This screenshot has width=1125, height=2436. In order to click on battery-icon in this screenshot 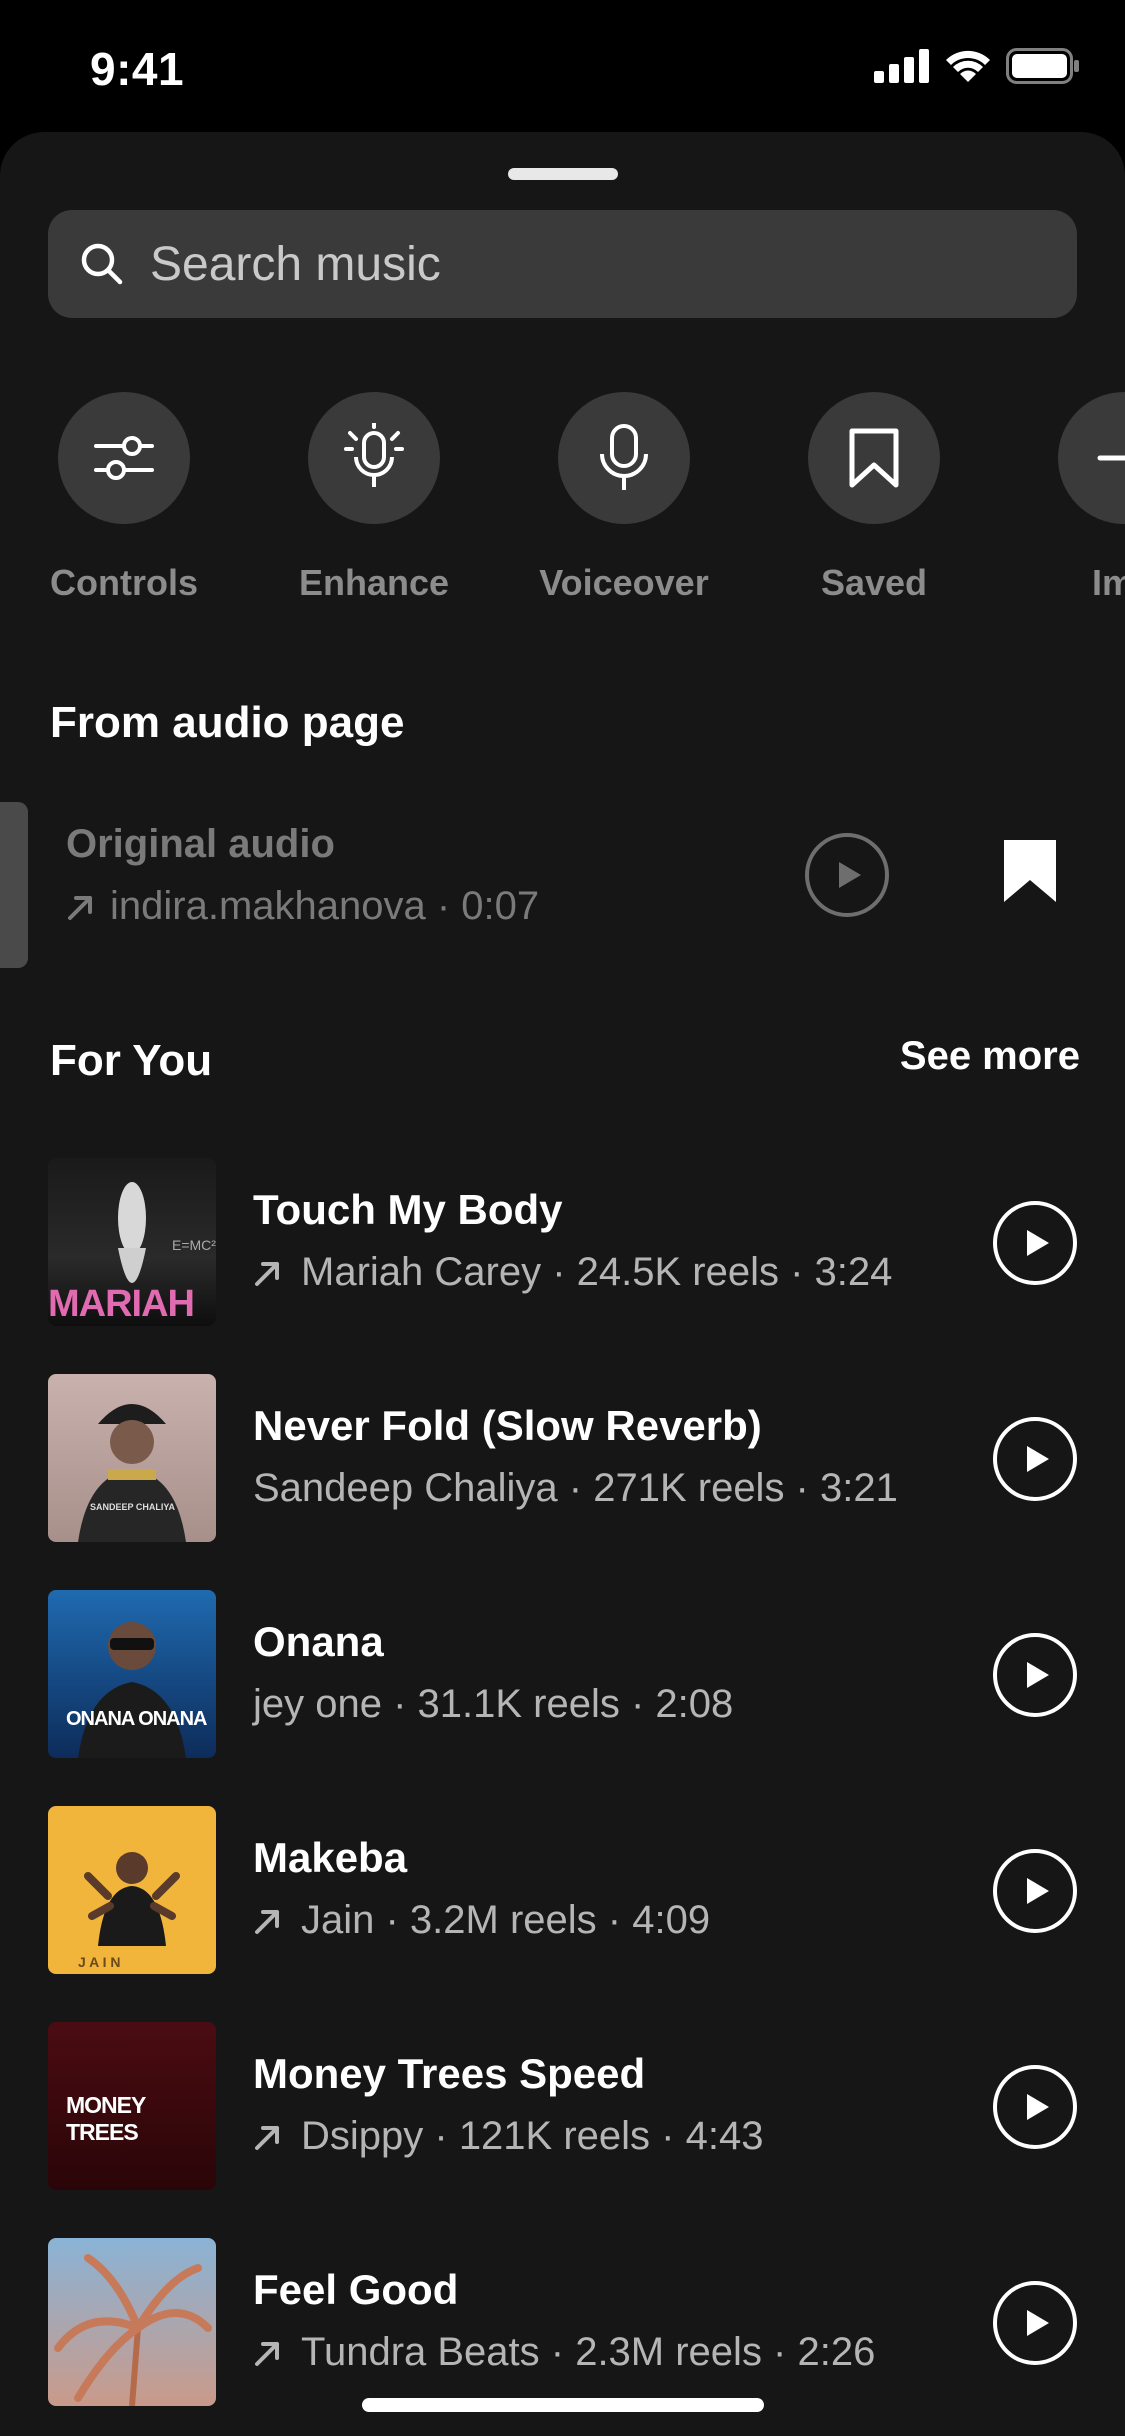, I will do `click(1042, 66)`.